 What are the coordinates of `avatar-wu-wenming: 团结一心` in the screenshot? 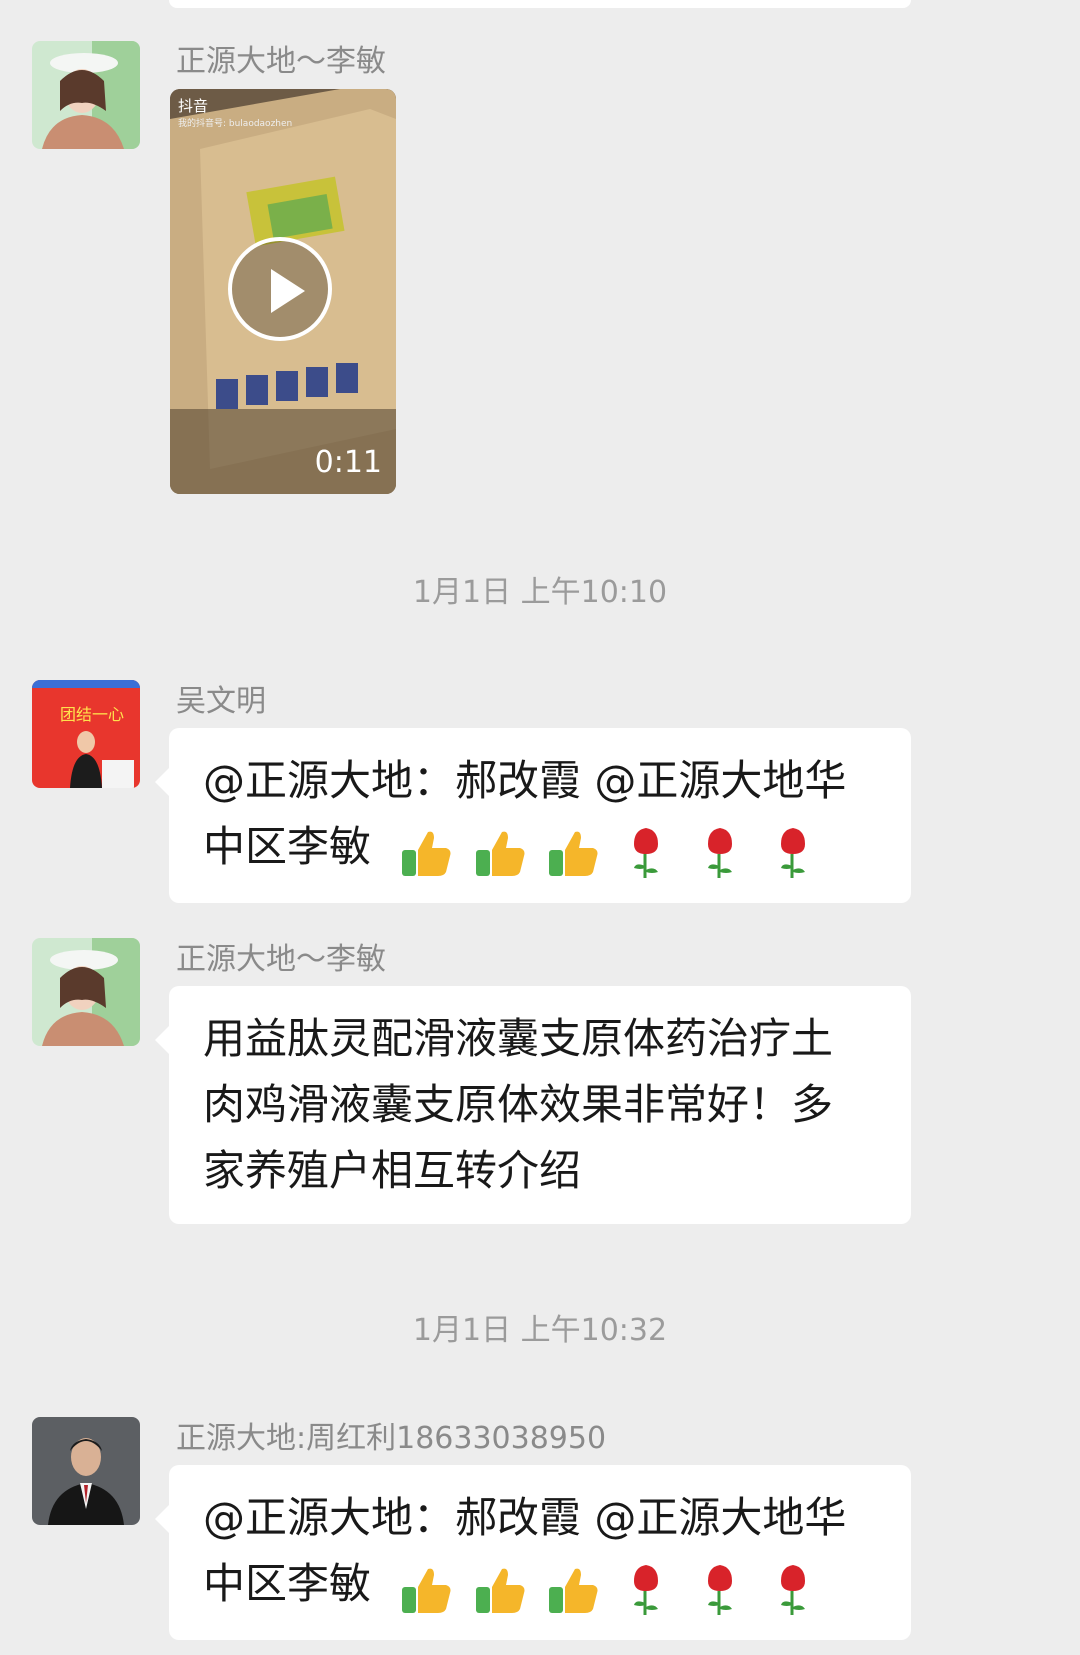 It's located at (86, 734).